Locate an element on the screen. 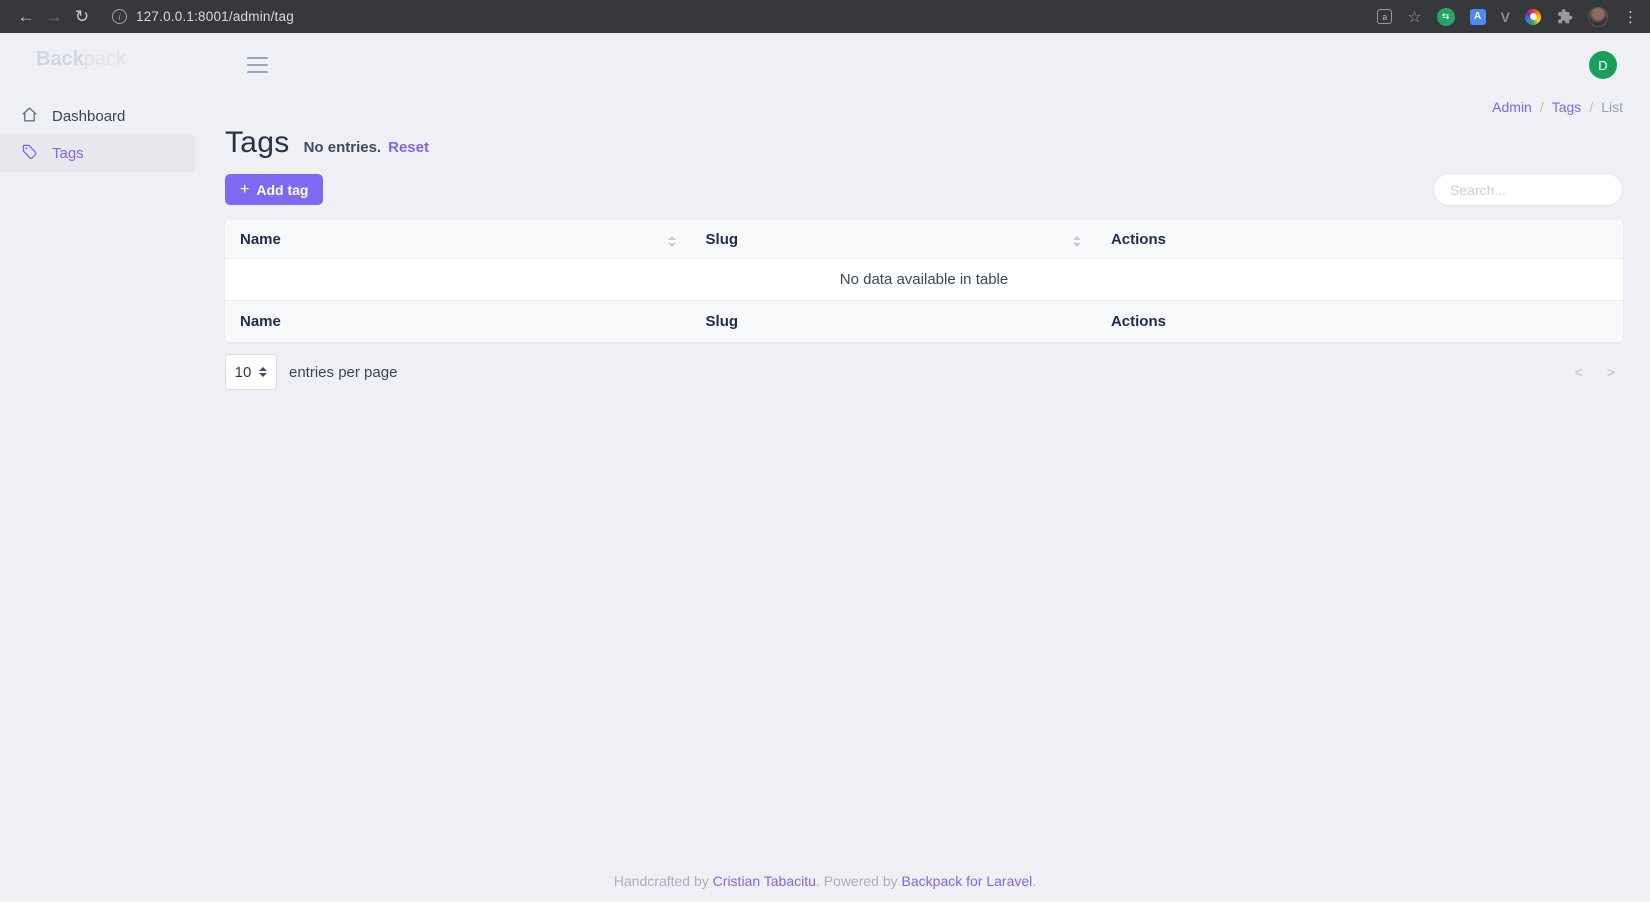  browser-extensions-area: a ☆ ⇆ A V ⋮ is located at coordinates (1507, 16).